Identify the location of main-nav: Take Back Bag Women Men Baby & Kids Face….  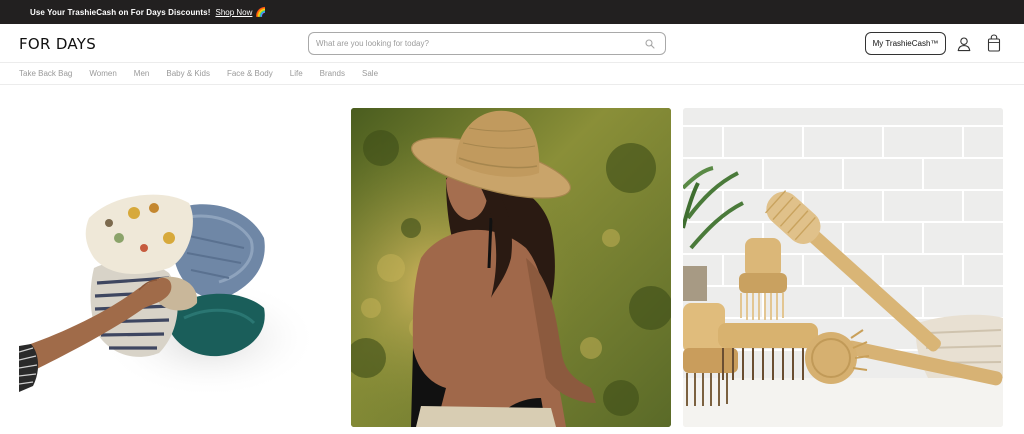
(512, 73).